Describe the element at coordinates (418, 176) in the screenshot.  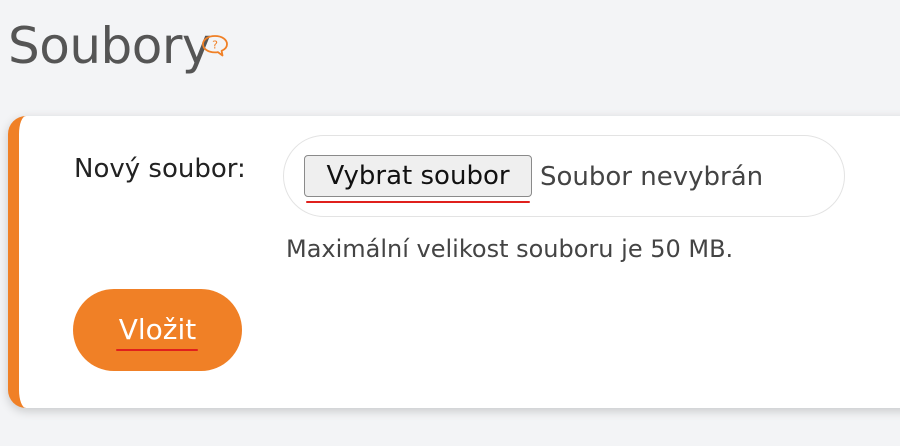
I see `choose-file-button: Vybrat soubor` at that location.